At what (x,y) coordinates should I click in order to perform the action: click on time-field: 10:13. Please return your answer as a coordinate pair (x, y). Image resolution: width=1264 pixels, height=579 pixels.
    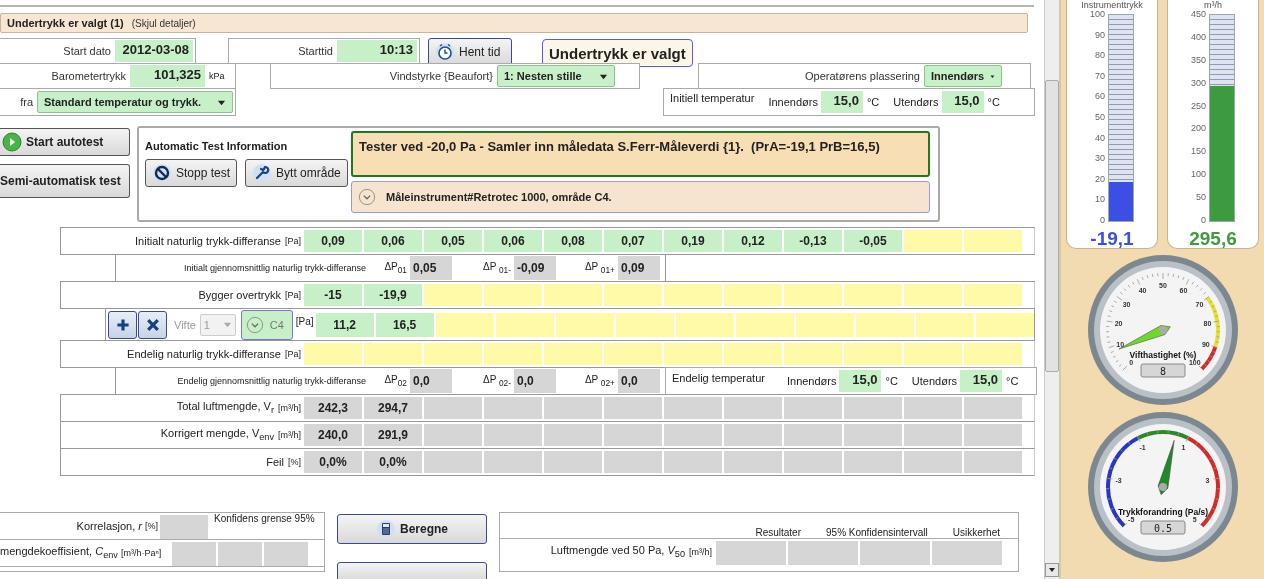
    Looking at the image, I should click on (377, 51).